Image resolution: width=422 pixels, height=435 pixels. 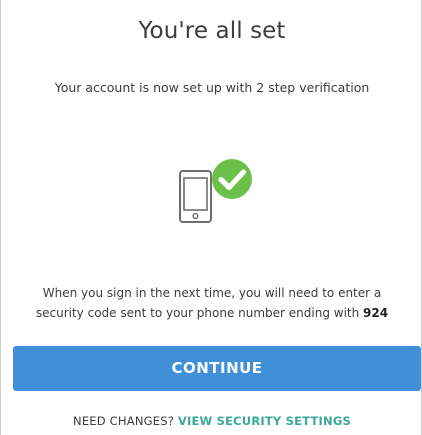 I want to click on phone-number-suffix: 924, so click(x=376, y=313).